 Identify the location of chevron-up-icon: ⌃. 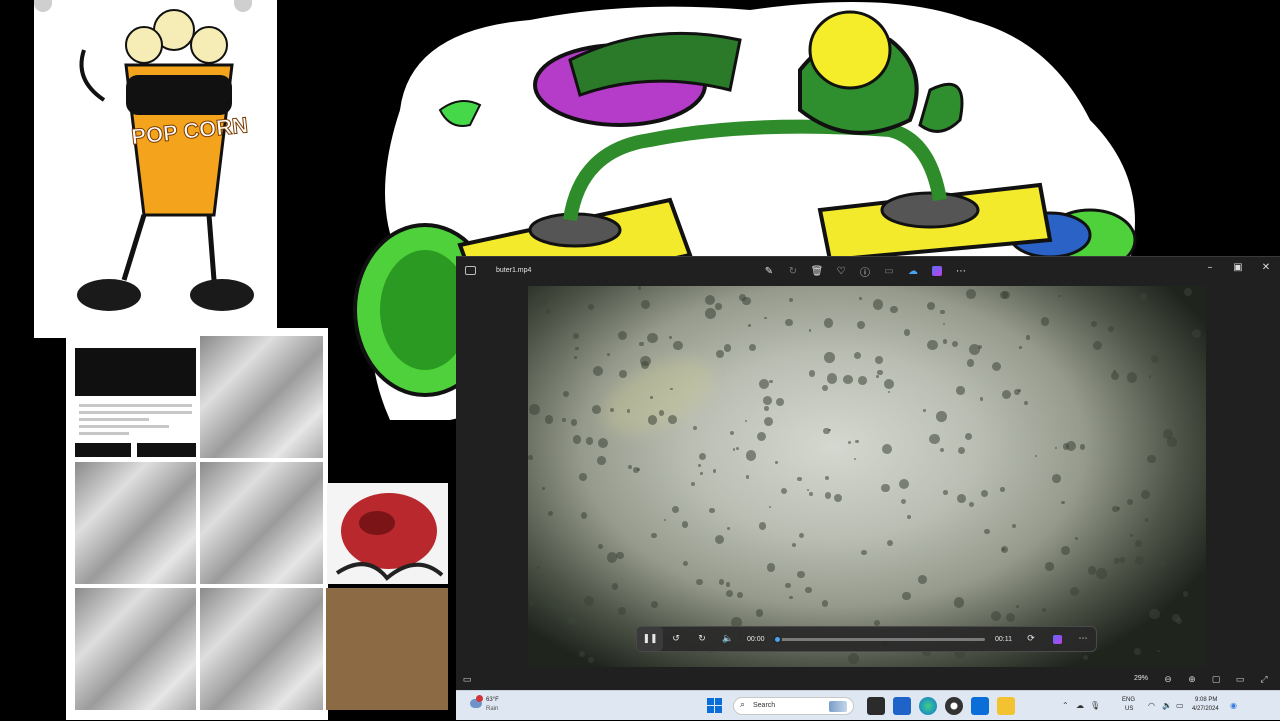
(1065, 705).